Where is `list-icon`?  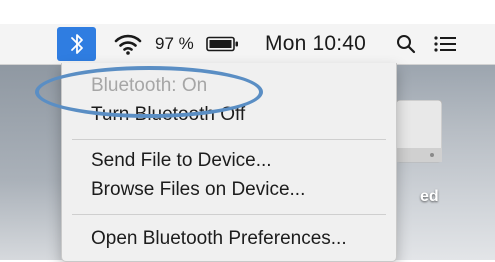 list-icon is located at coordinates (445, 44).